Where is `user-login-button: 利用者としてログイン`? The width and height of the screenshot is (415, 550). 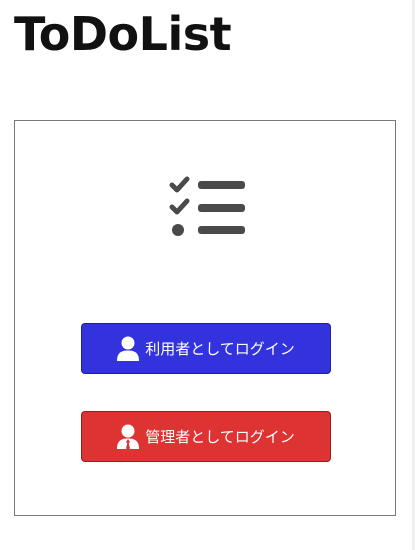
user-login-button: 利用者としてログイン is located at coordinates (206, 348).